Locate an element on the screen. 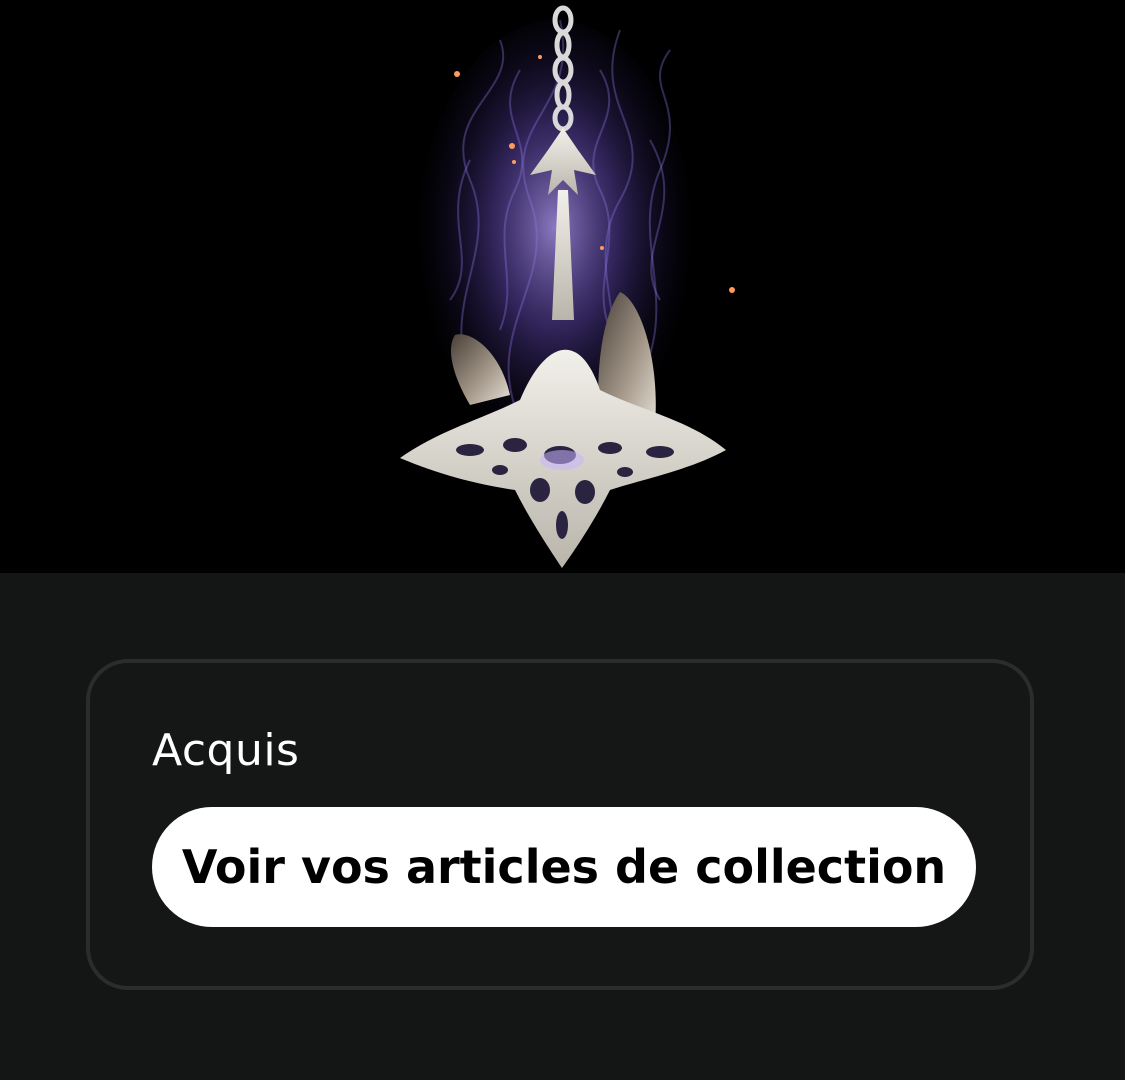 The image size is (1125, 1080). core-light is located at coordinates (562, 460).